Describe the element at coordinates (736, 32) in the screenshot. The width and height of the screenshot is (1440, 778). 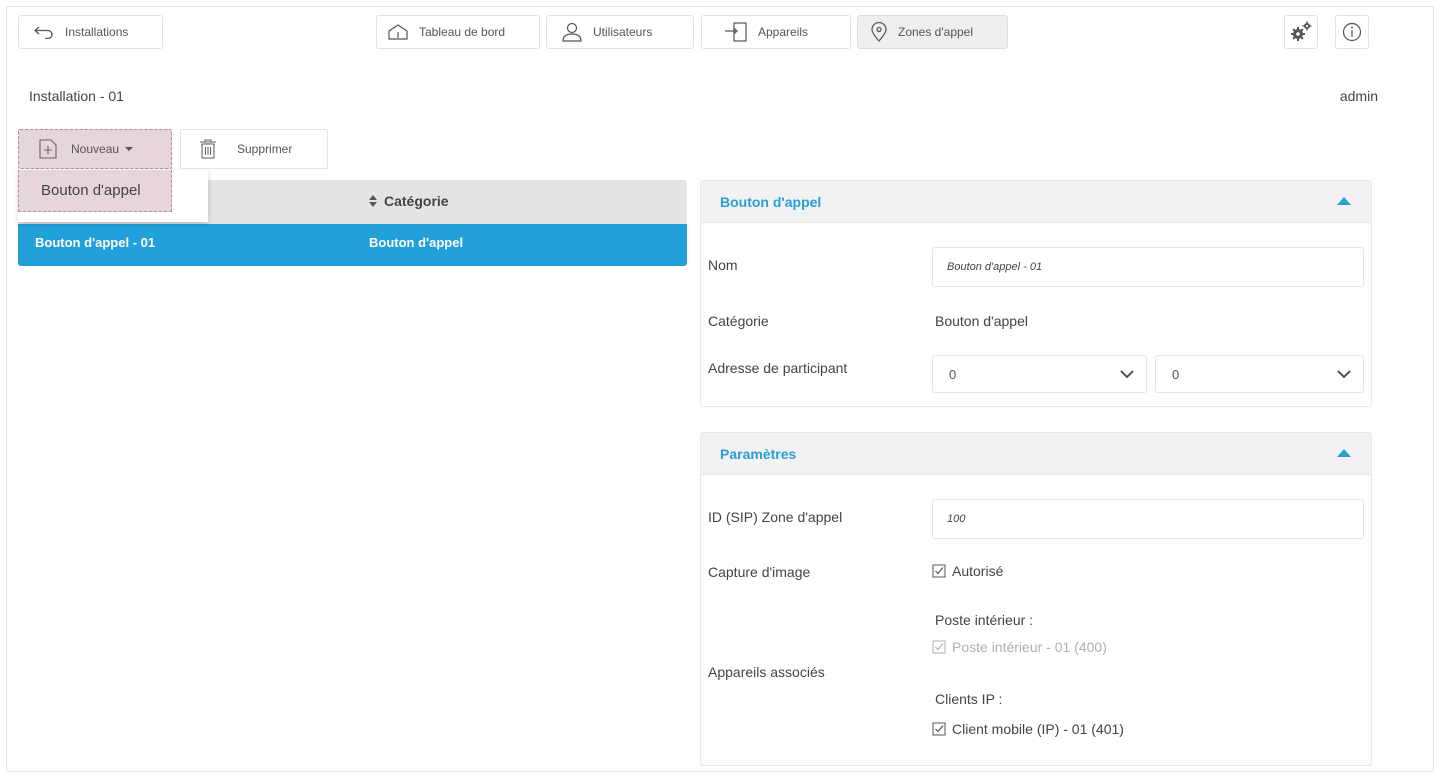
I see `device-icon` at that location.